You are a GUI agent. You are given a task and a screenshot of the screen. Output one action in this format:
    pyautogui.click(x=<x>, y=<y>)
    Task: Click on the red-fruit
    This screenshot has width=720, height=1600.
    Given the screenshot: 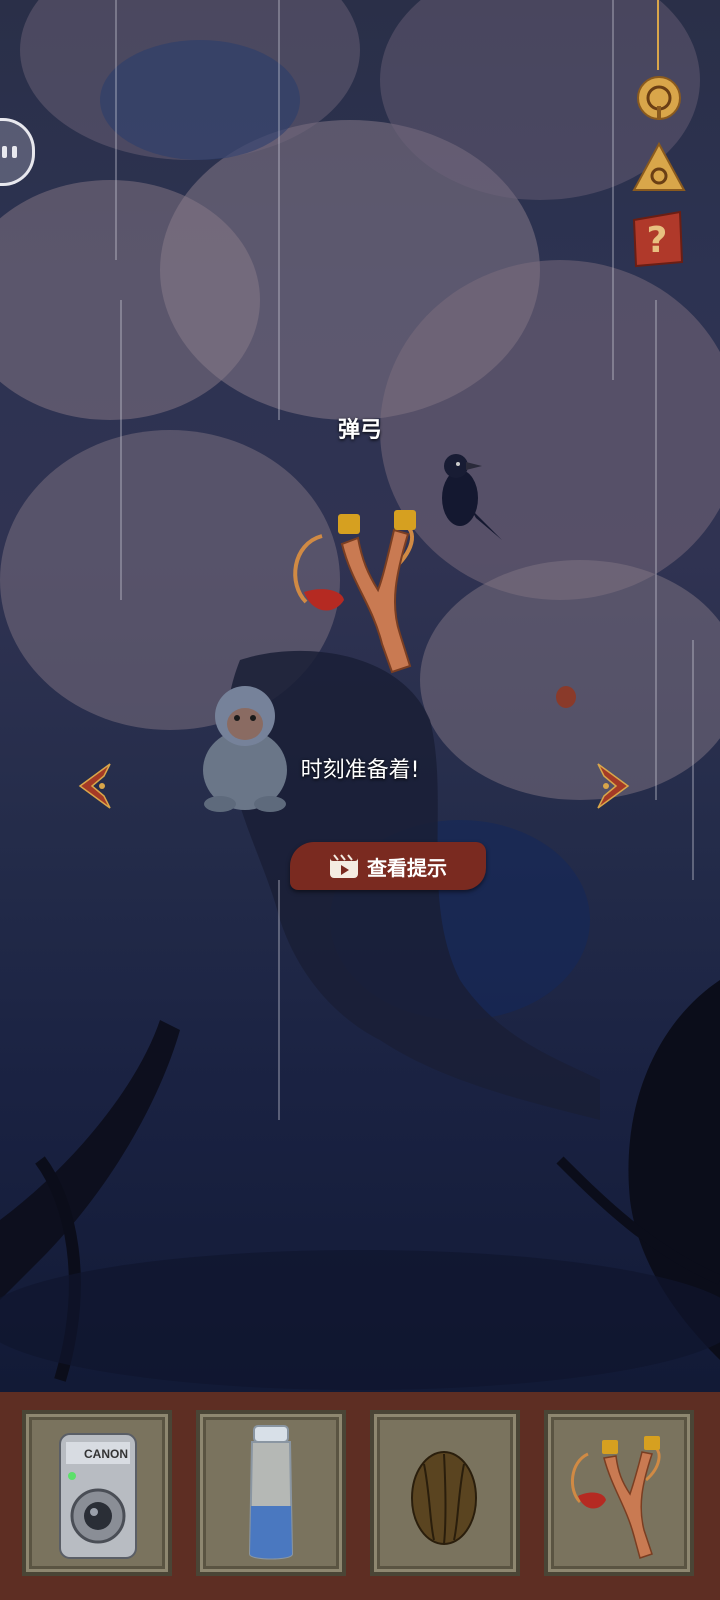 What is the action you would take?
    pyautogui.click(x=566, y=697)
    